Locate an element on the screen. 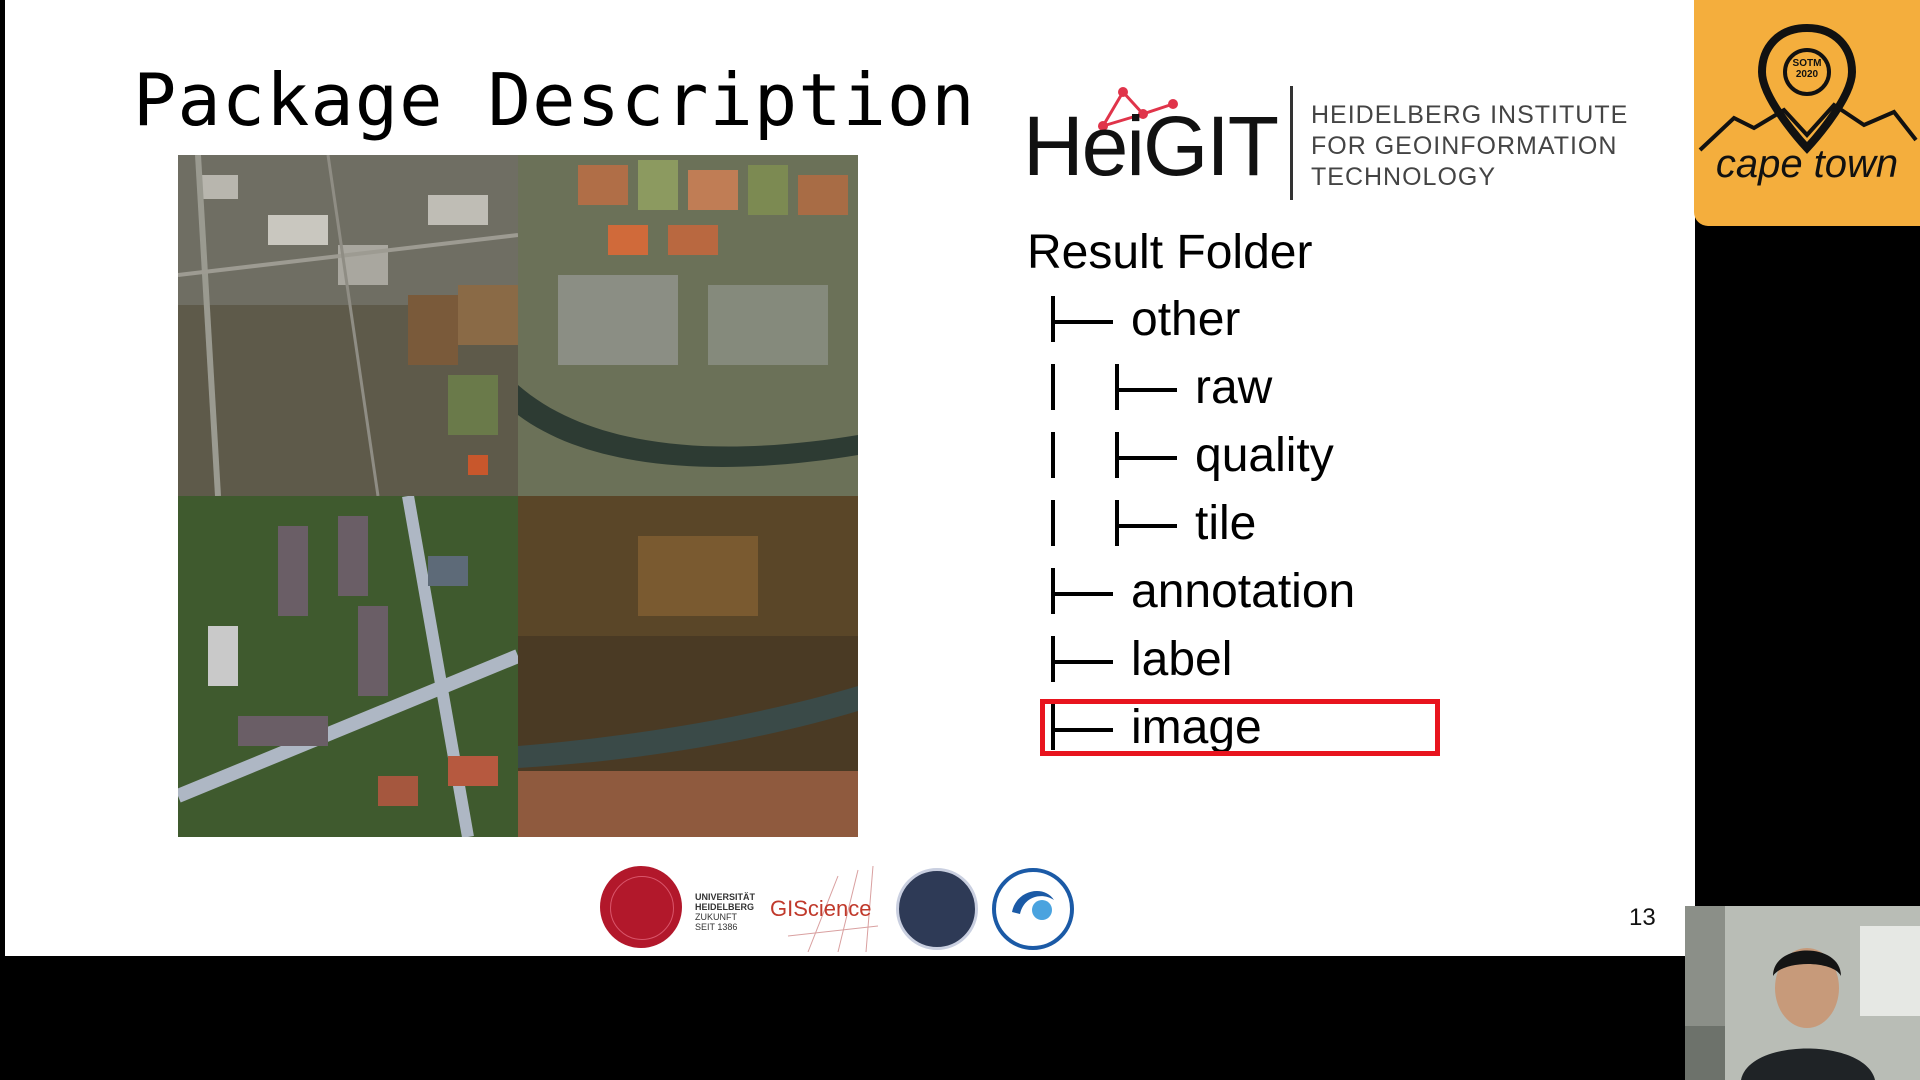 This screenshot has height=1080, width=1920. tree-item-label: tile is located at coordinates (1226, 523).